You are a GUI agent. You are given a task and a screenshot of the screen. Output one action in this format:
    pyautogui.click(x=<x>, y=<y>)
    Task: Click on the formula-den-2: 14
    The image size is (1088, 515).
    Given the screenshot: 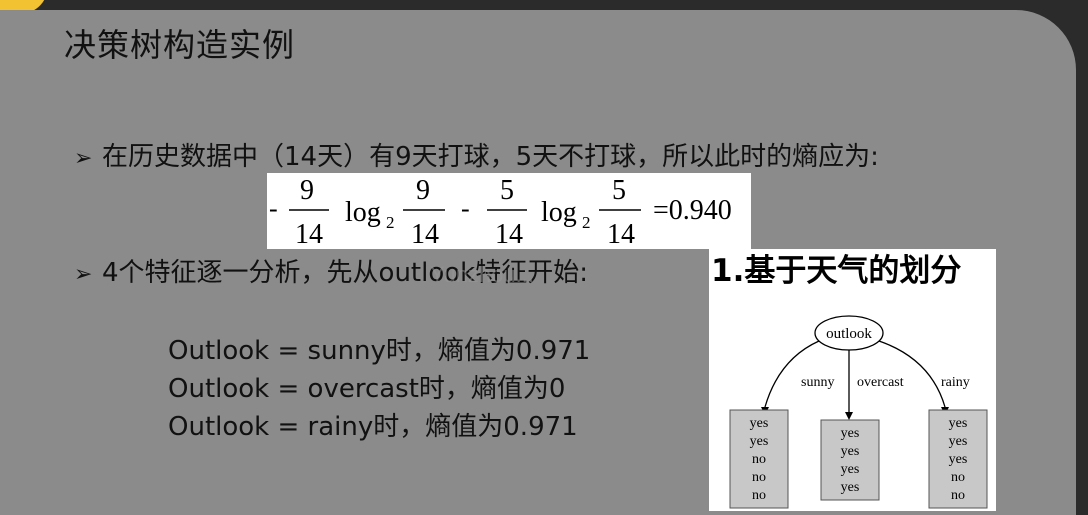 What is the action you would take?
    pyautogui.click(x=425, y=234)
    